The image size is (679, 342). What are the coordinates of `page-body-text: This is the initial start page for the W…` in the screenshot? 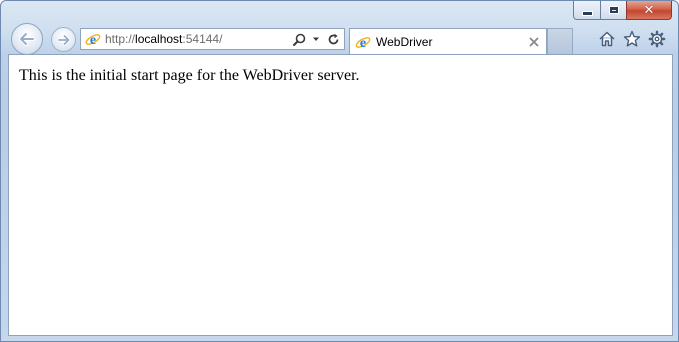 It's located at (189, 75).